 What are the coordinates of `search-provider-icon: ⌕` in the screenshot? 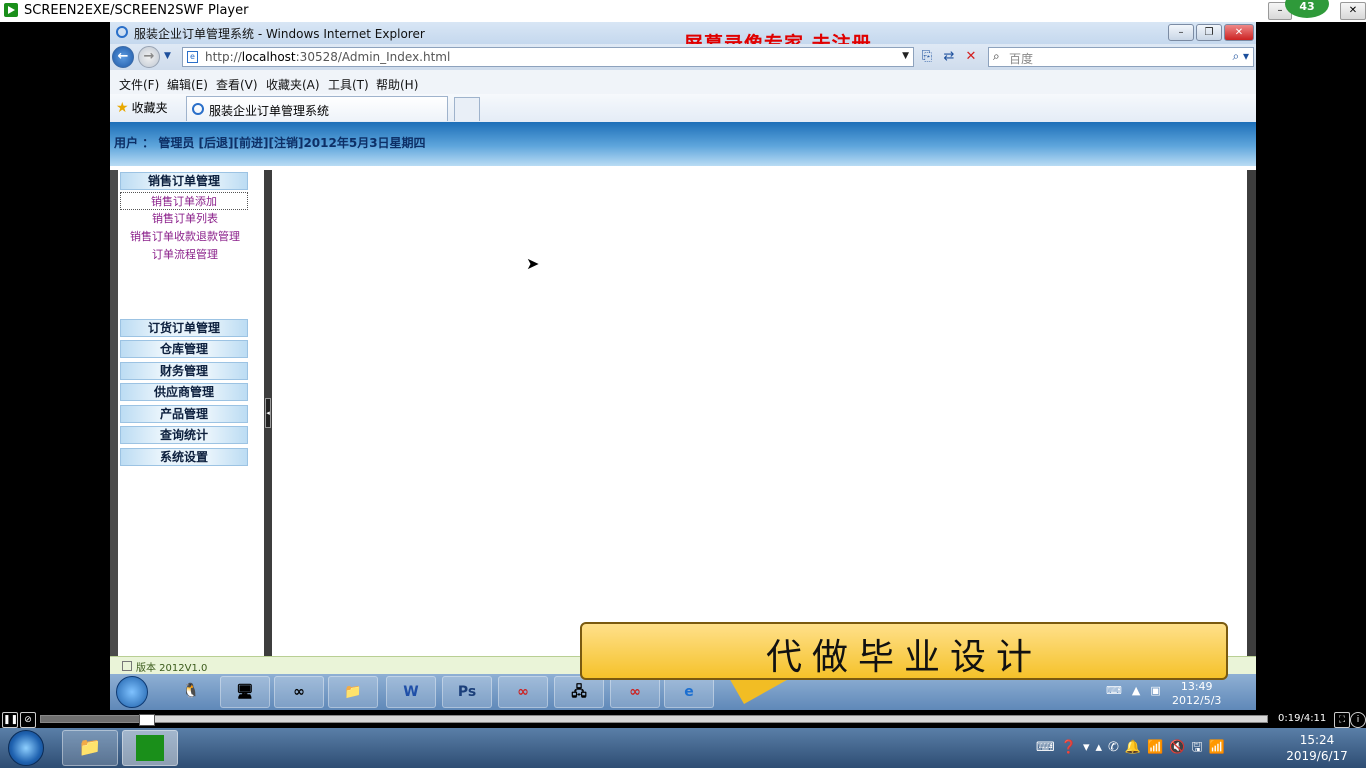 It's located at (996, 56).